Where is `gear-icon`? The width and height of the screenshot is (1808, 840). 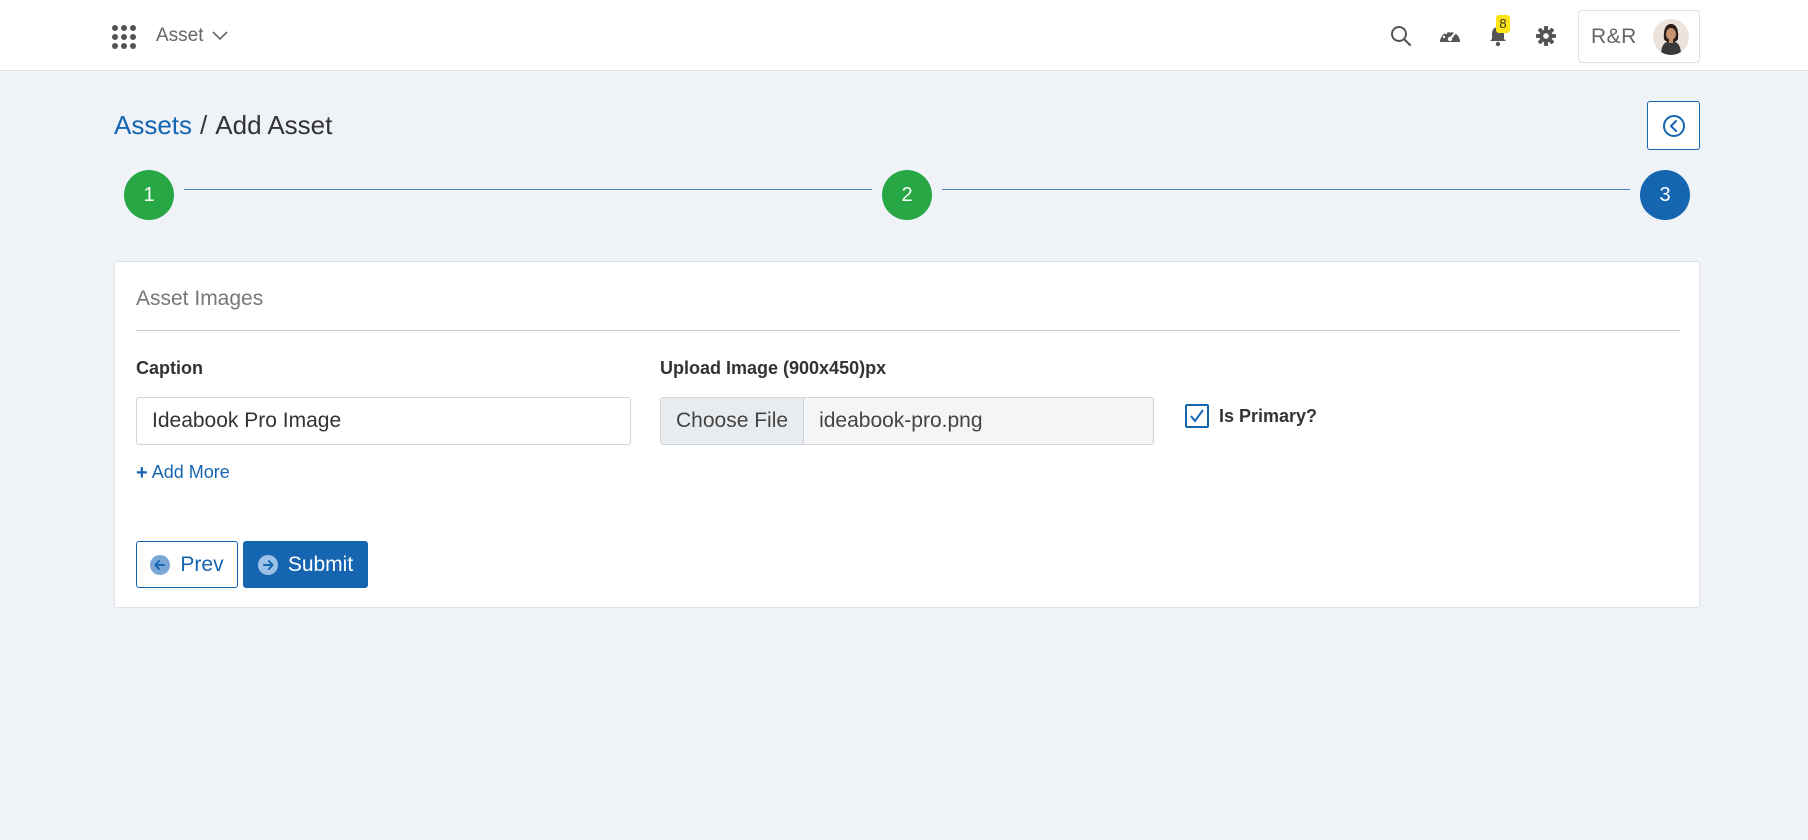
gear-icon is located at coordinates (1546, 36).